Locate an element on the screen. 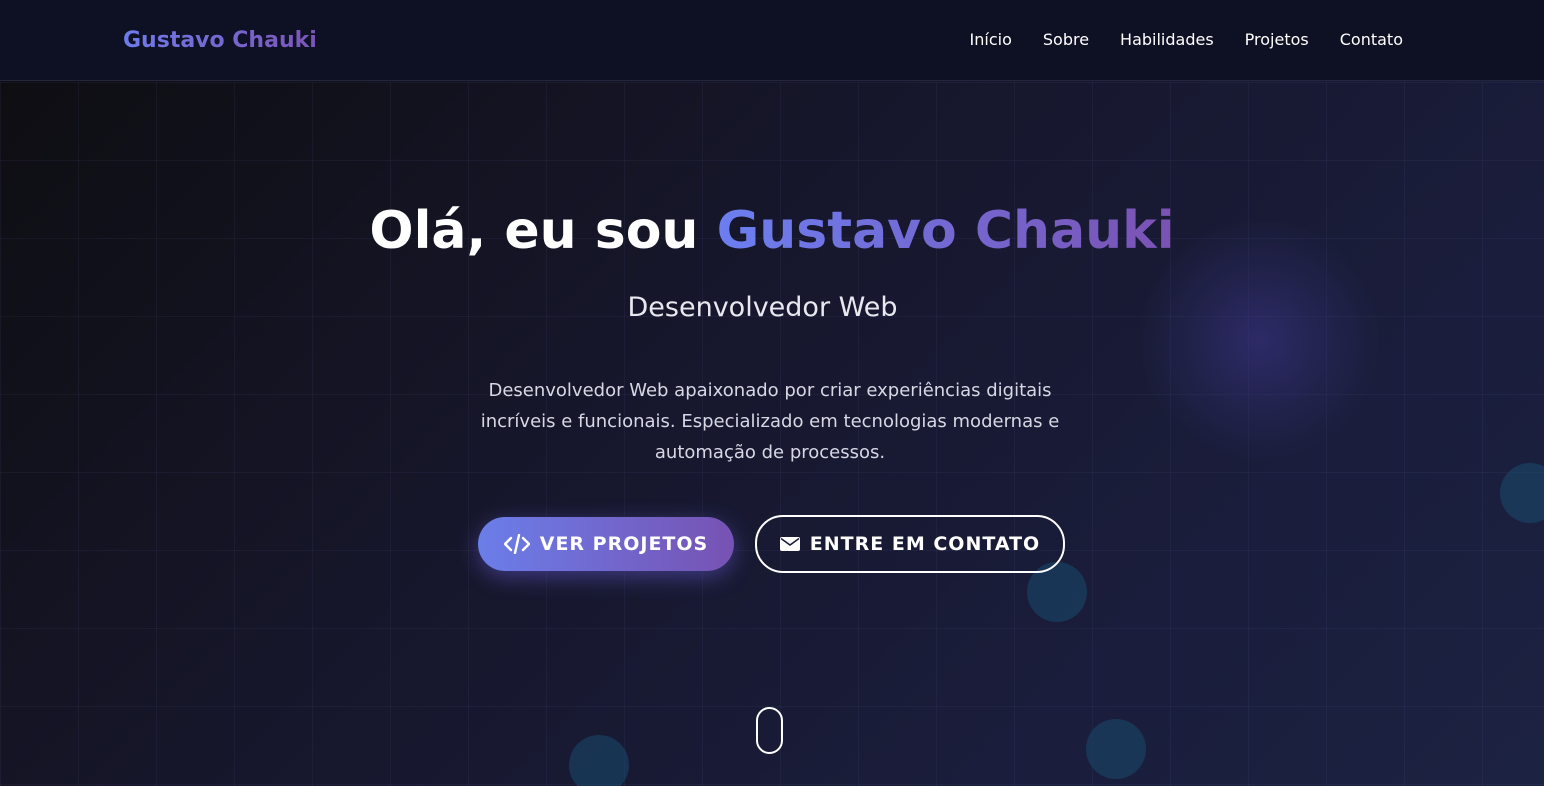 The width and height of the screenshot is (1544, 786). scroll-down-indicator is located at coordinates (769, 730).